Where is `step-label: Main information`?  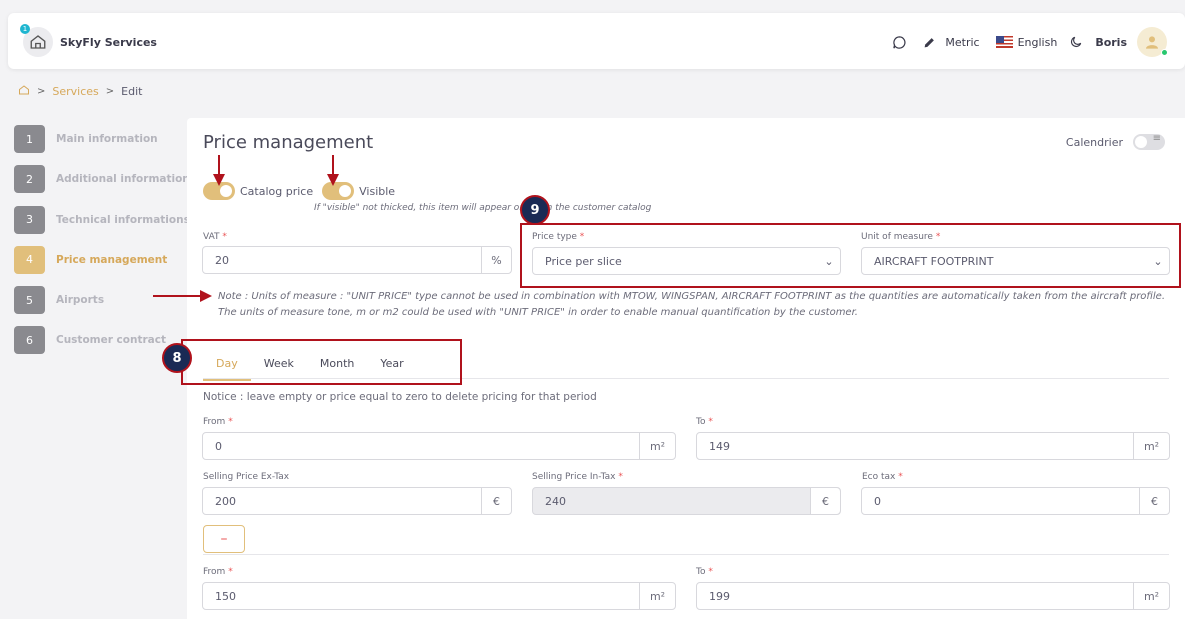 step-label: Main information is located at coordinates (107, 139).